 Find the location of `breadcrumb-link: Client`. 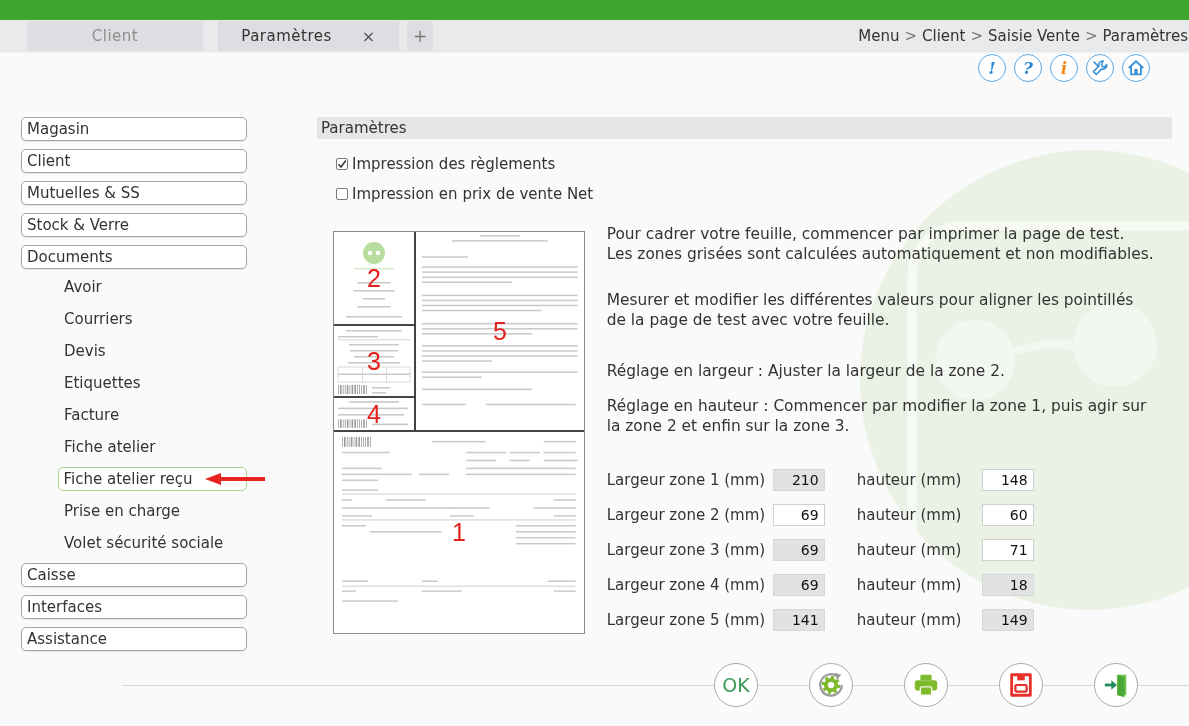

breadcrumb-link: Client is located at coordinates (944, 36).